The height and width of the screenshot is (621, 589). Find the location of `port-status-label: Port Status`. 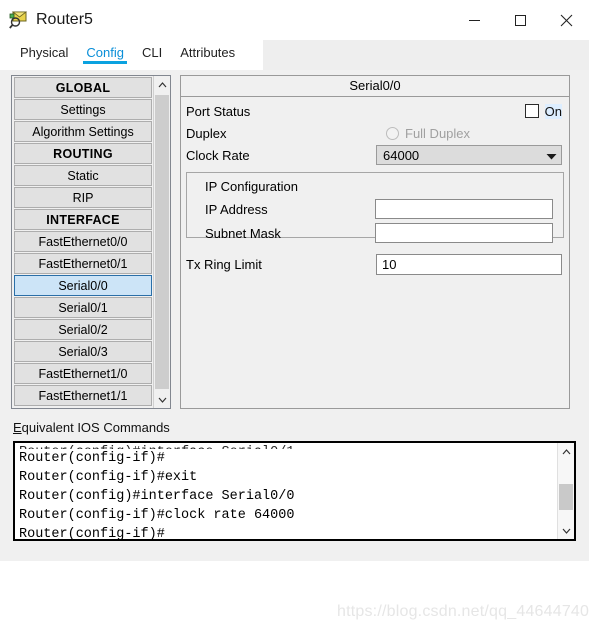

port-status-label: Port Status is located at coordinates (218, 111).